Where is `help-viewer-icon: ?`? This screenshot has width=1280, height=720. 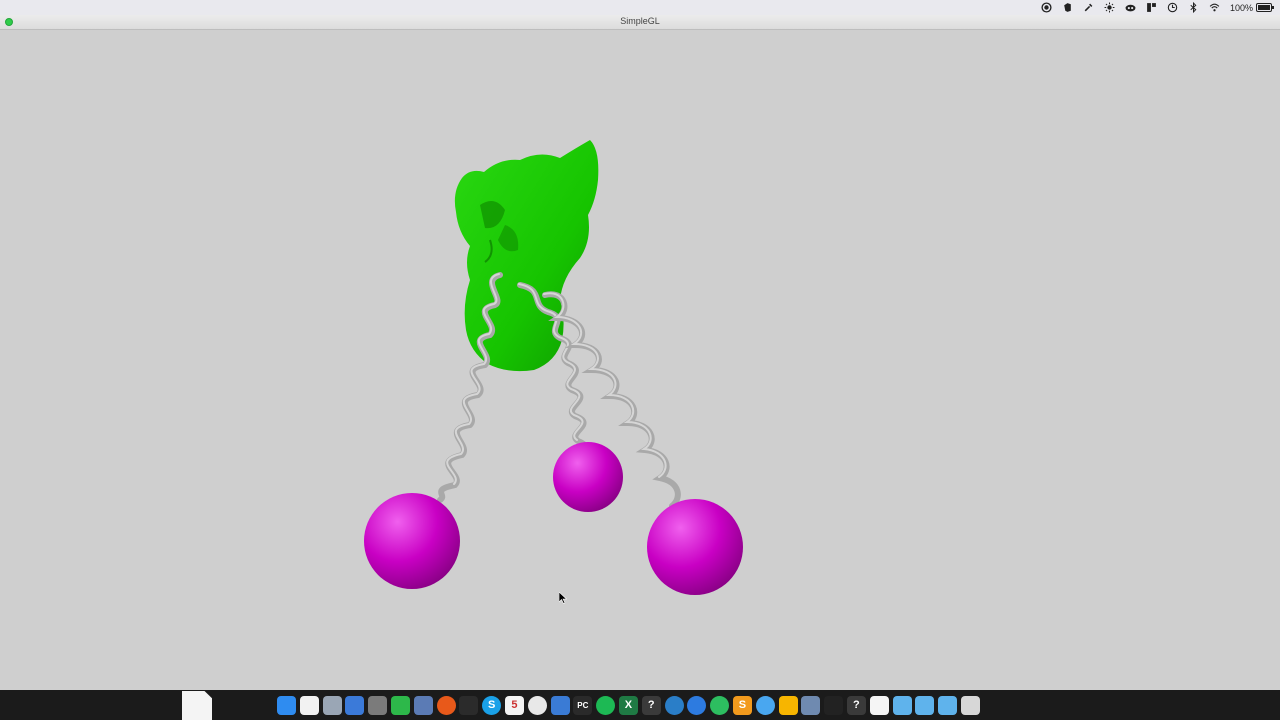 help-viewer-icon: ? is located at coordinates (856, 705).